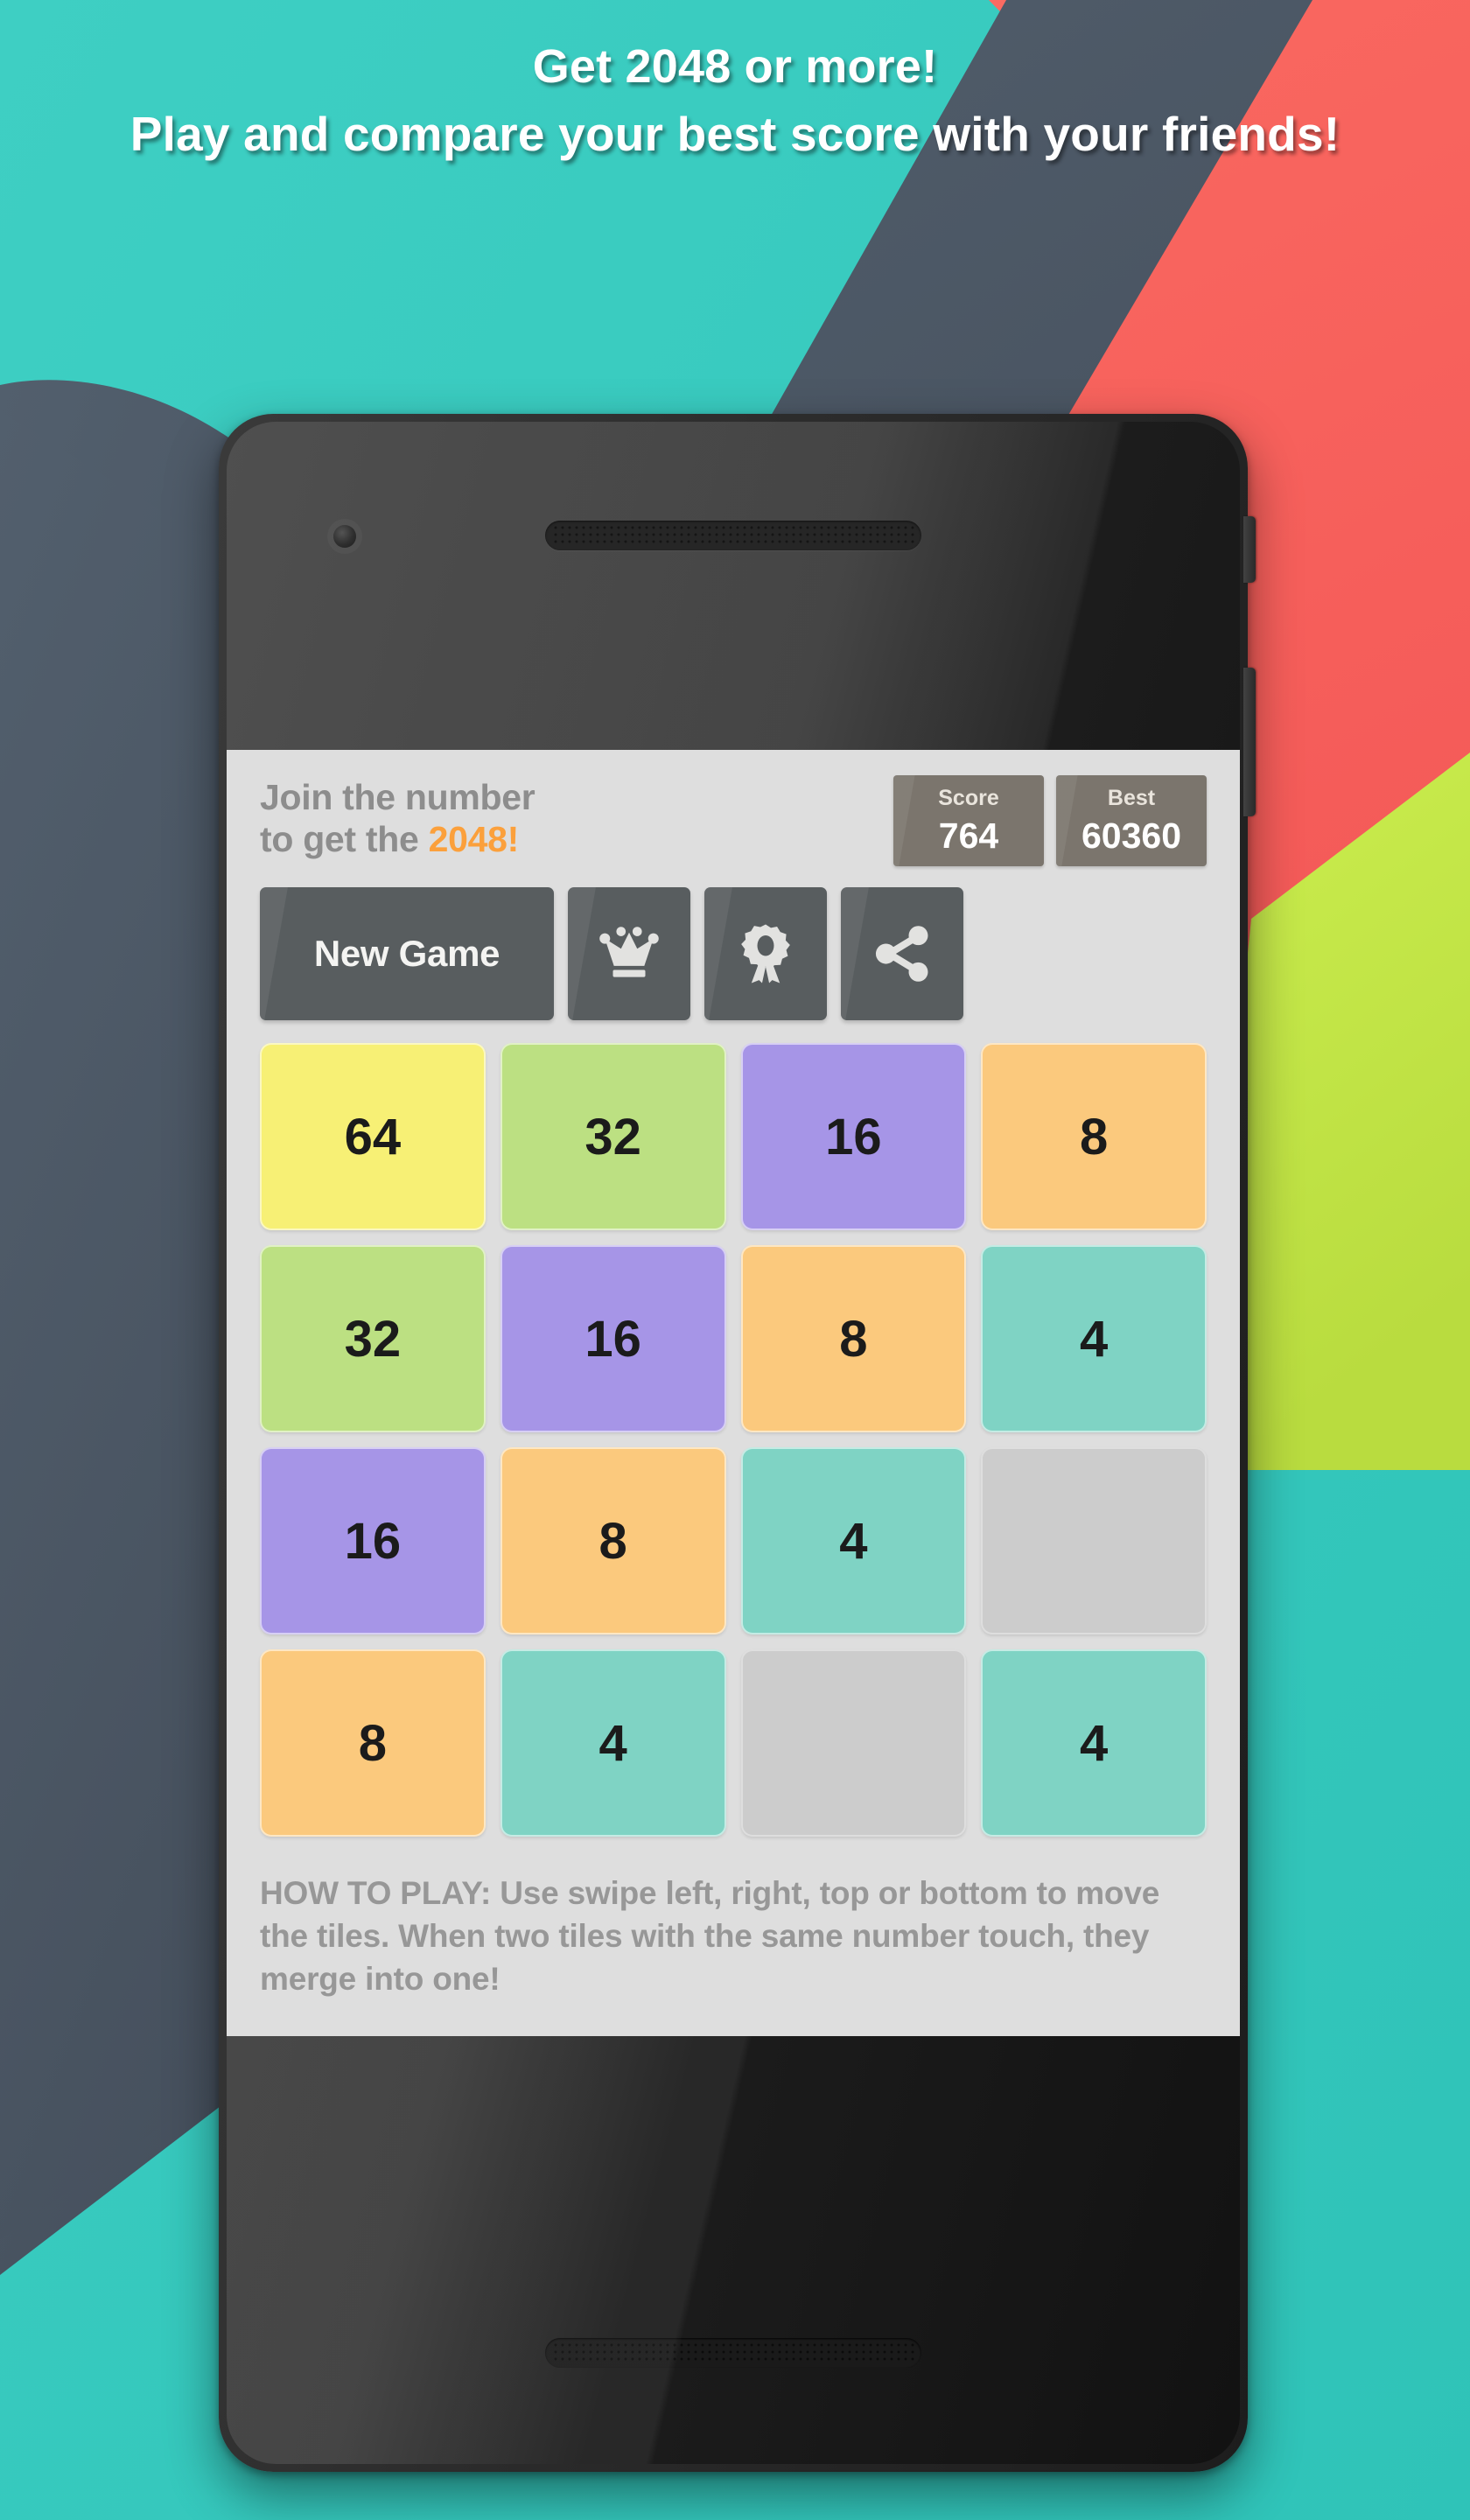 The image size is (1470, 2520). Describe the element at coordinates (474, 839) in the screenshot. I see `app-title-highlight: 2048!` at that location.